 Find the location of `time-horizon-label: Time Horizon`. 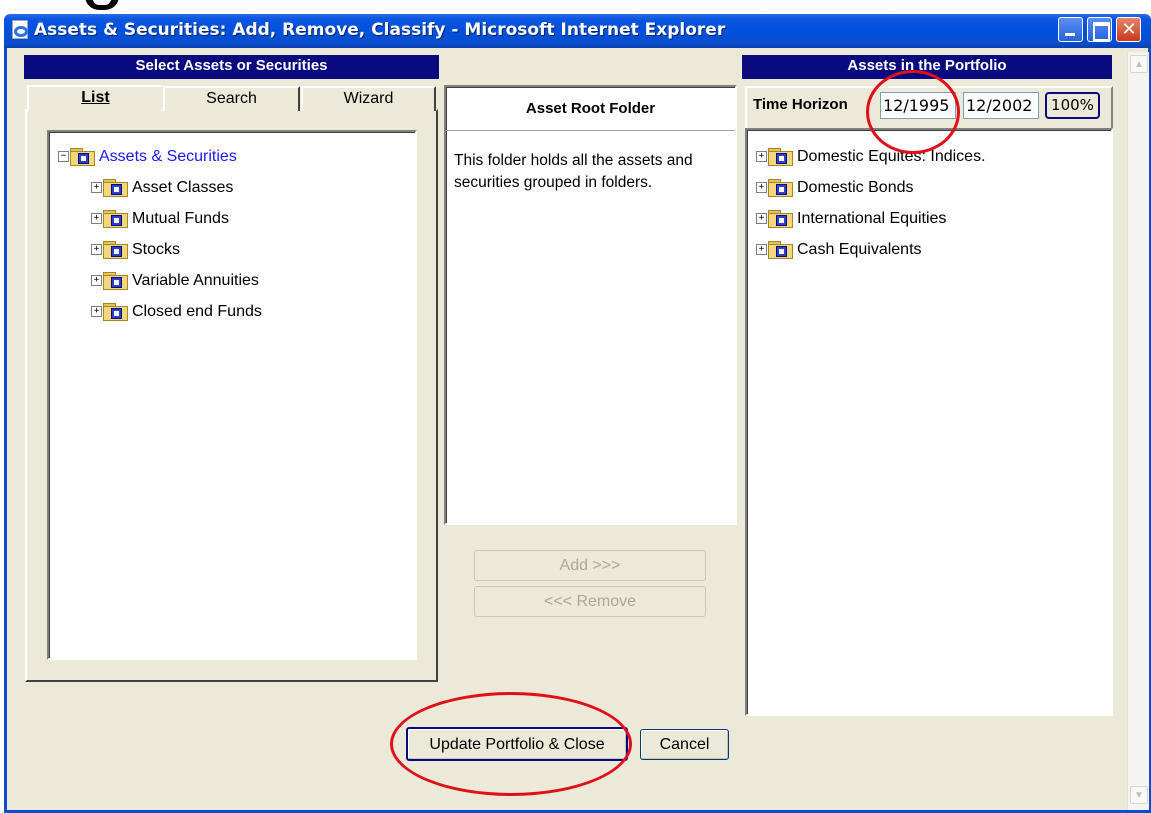

time-horizon-label: Time Horizon is located at coordinates (800, 104).